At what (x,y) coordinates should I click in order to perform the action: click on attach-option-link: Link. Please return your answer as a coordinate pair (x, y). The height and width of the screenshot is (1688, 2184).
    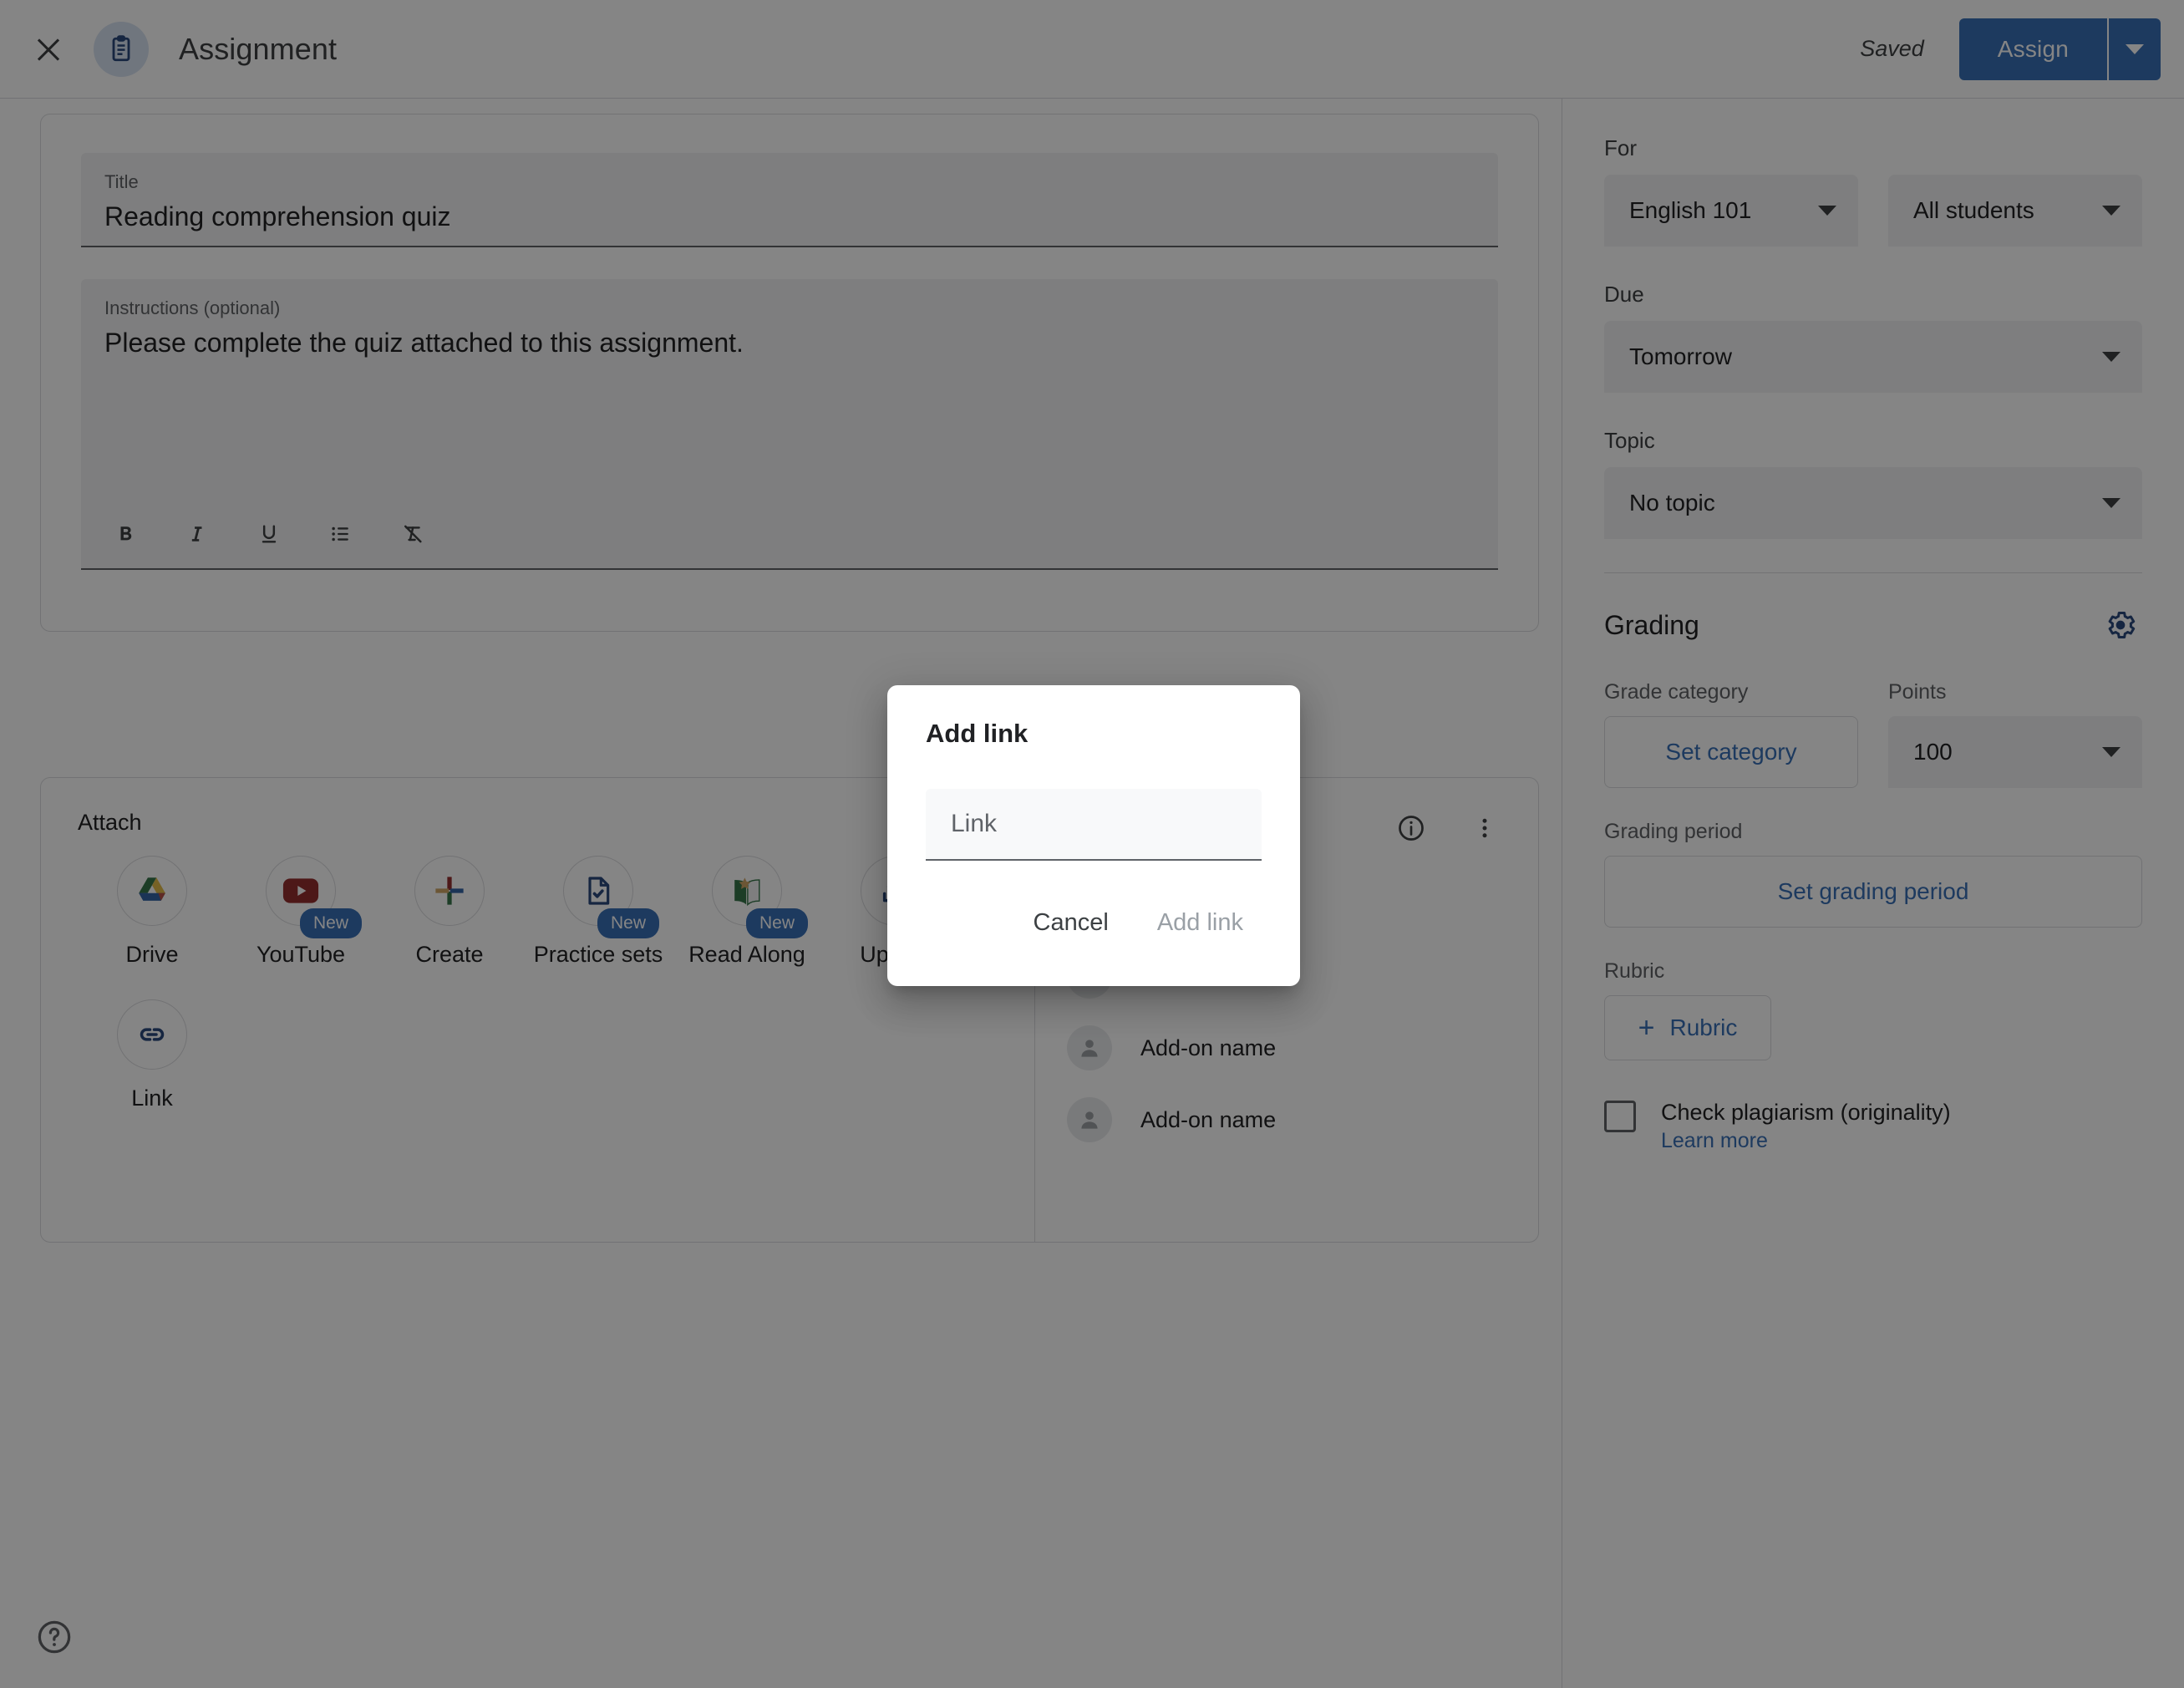
    Looking at the image, I should click on (152, 1056).